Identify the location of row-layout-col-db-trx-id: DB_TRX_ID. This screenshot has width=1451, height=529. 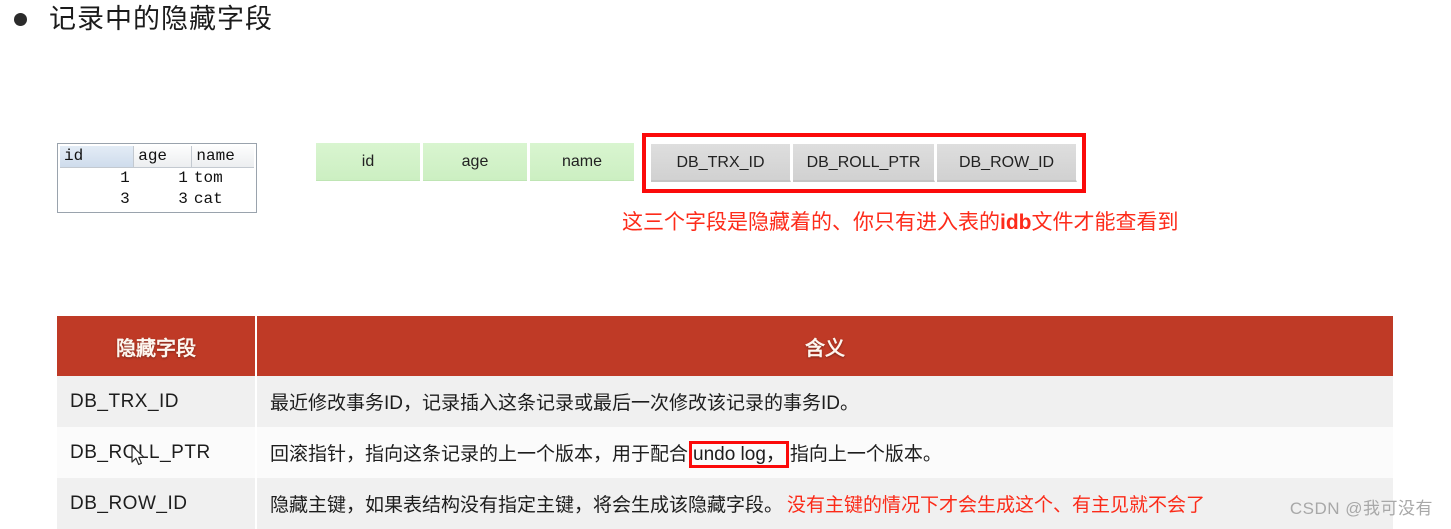
(721, 163).